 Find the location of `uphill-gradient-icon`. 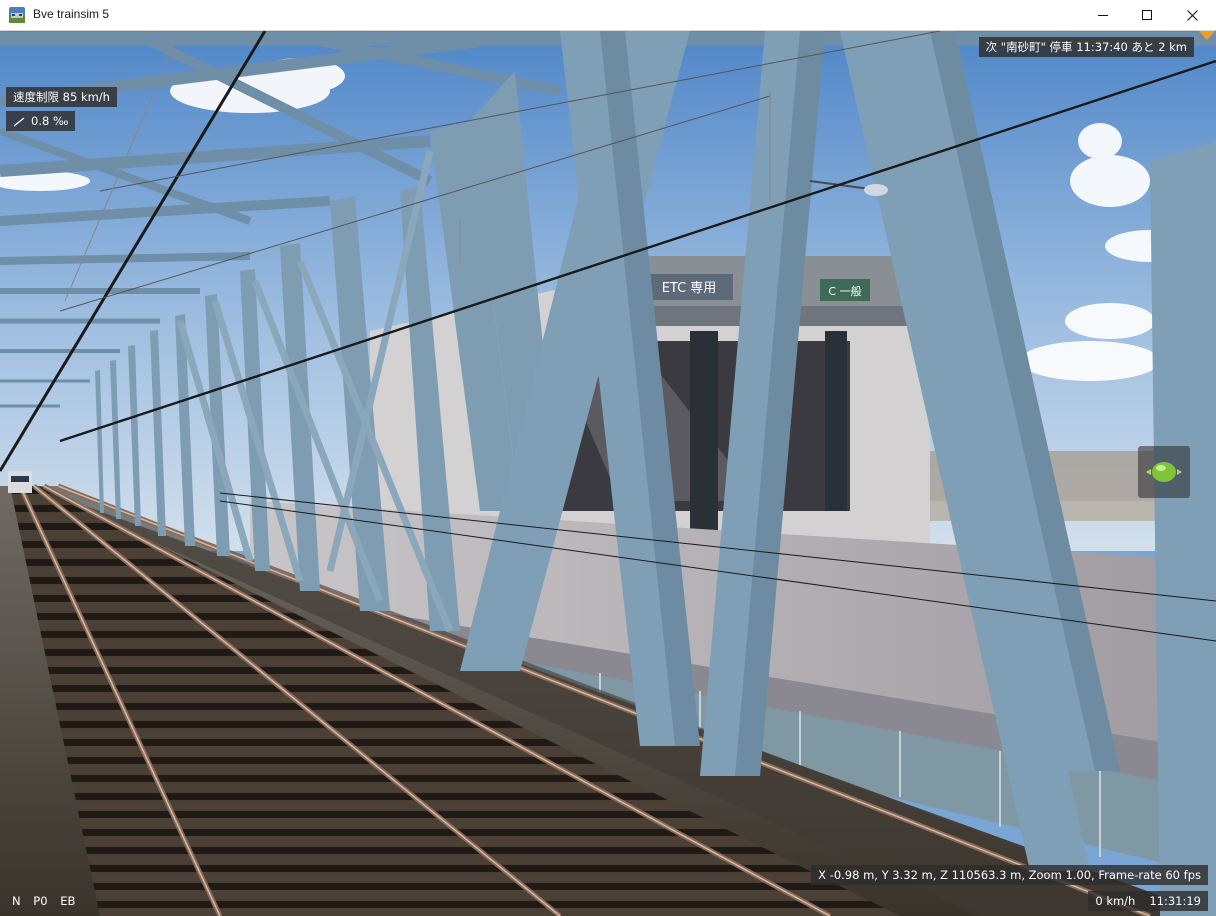

uphill-gradient-icon is located at coordinates (19, 121).